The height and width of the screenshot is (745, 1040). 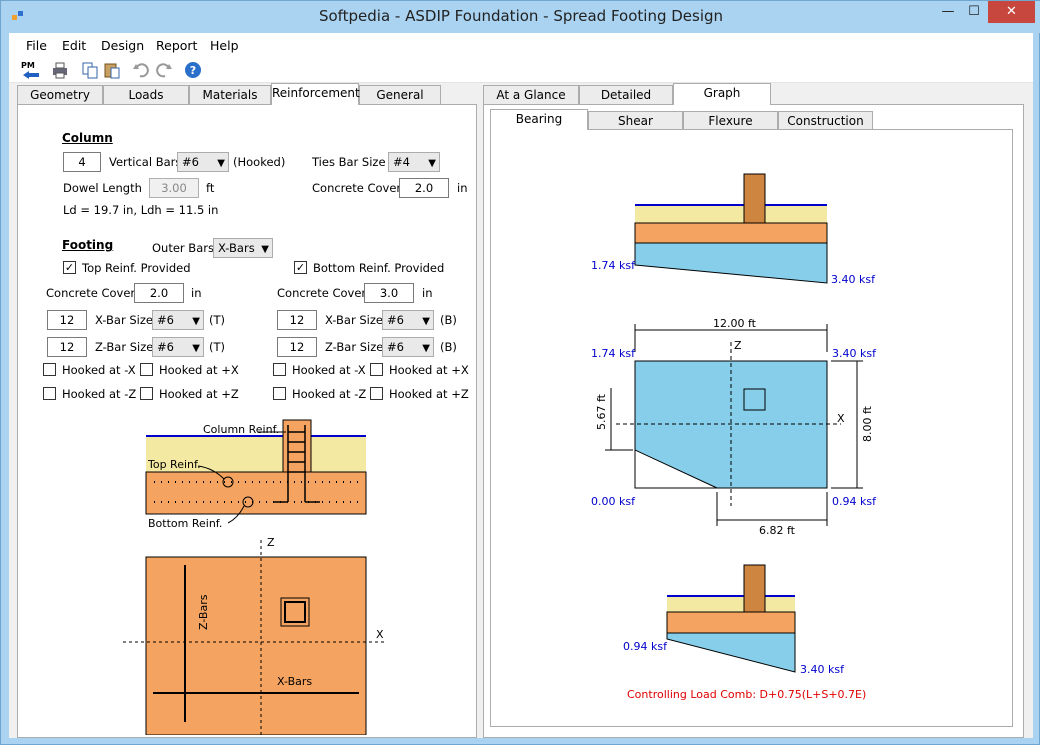 What do you see at coordinates (60, 70) in the screenshot?
I see `print-icon` at bounding box center [60, 70].